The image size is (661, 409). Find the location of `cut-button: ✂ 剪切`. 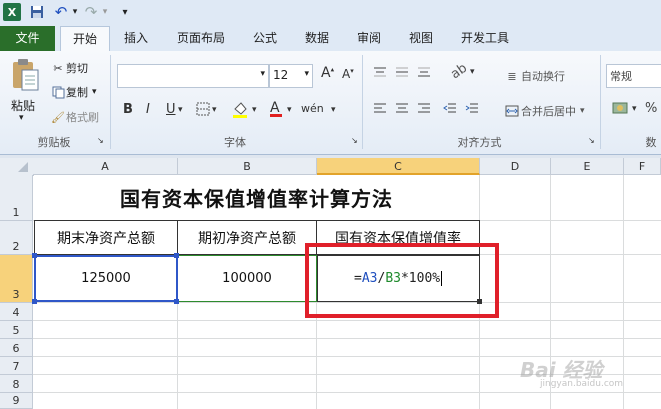

cut-button: ✂ 剪切 is located at coordinates (69, 68).